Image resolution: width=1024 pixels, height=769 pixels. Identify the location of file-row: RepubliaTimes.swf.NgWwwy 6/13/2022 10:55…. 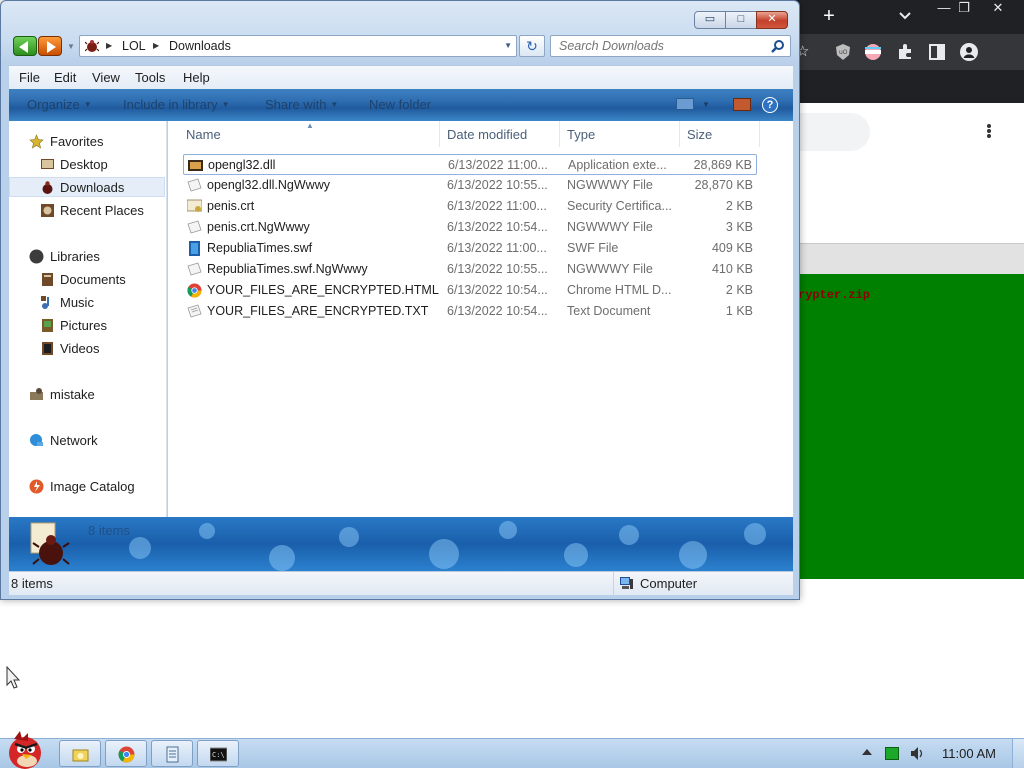
(470, 269).